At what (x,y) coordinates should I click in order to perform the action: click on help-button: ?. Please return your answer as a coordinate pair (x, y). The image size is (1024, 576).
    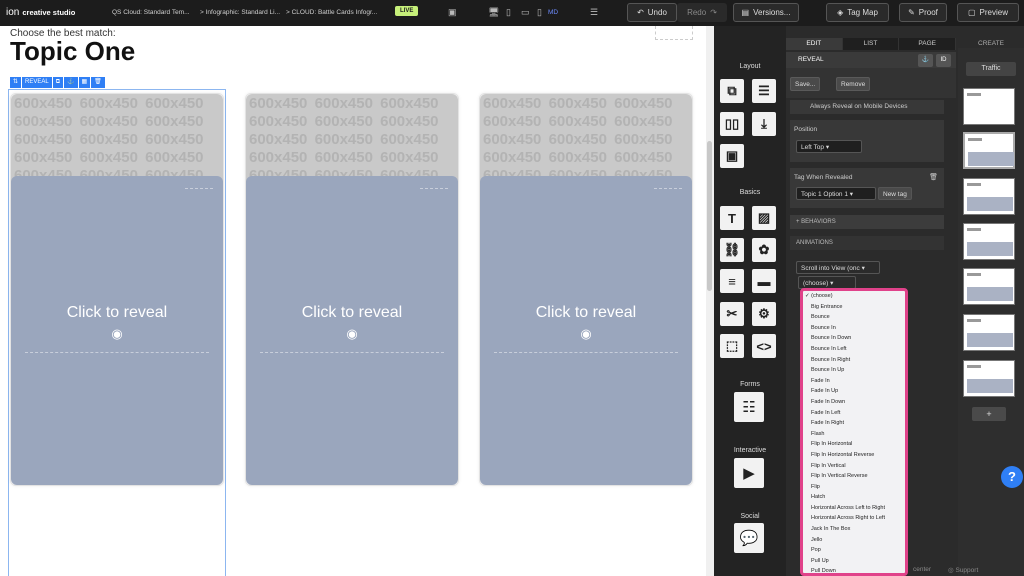
    Looking at the image, I should click on (1012, 477).